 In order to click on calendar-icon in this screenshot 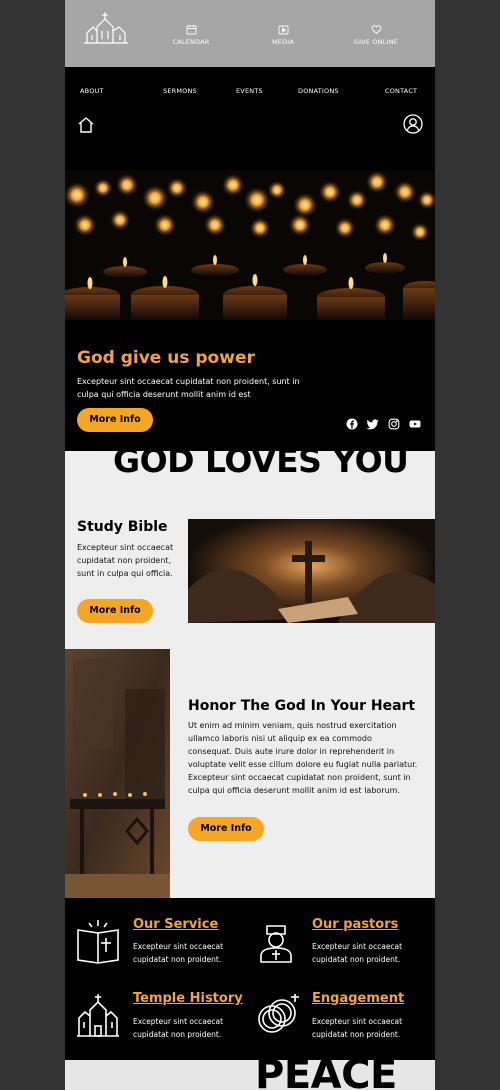, I will do `click(191, 30)`.